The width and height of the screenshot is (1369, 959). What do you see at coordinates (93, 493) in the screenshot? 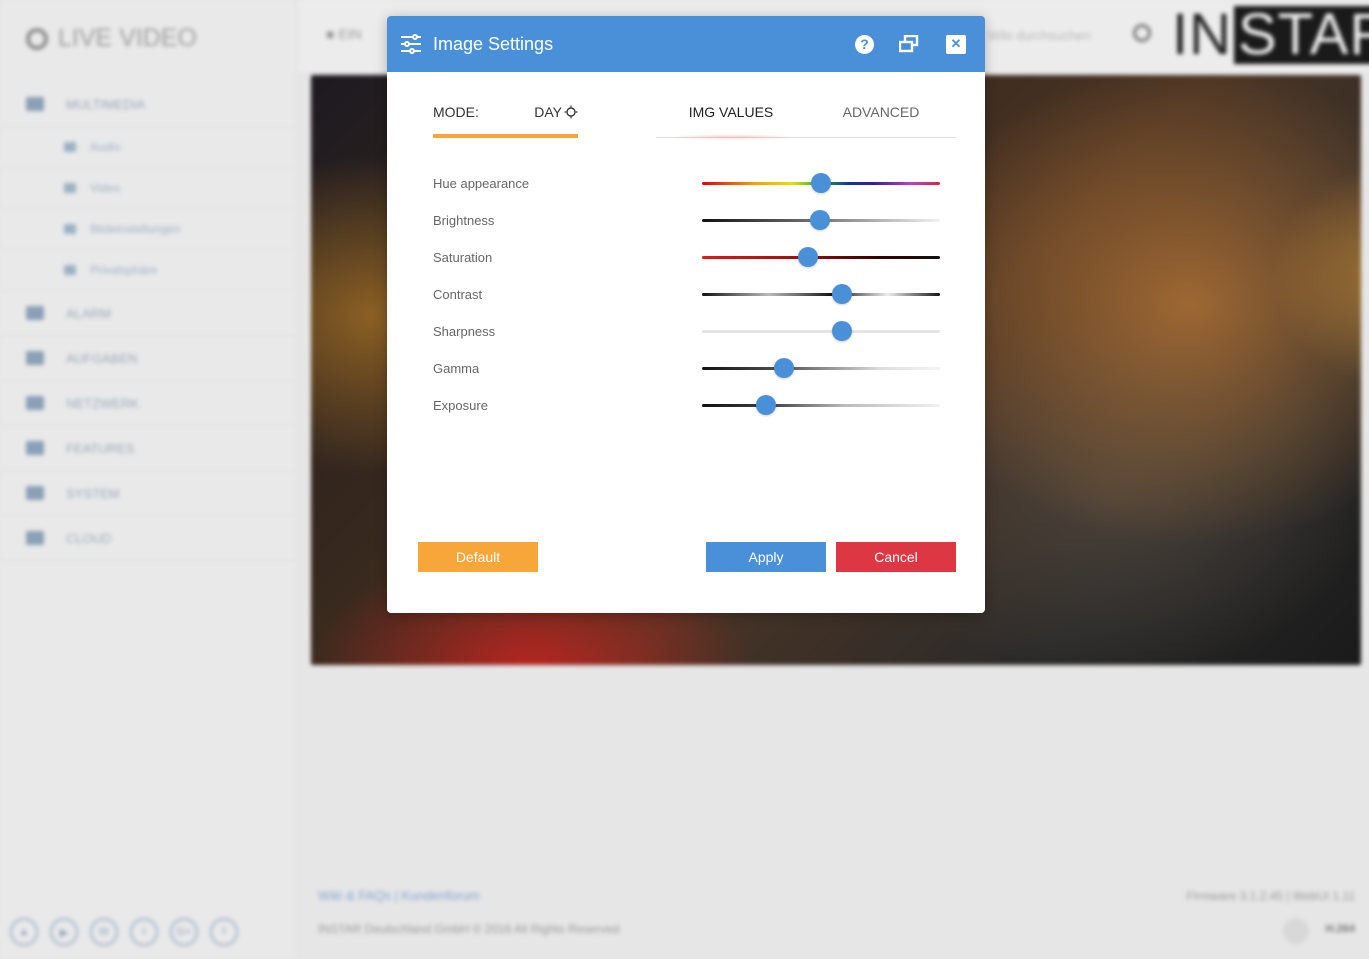
I see `sidebar-item-label: SYSTEM` at bounding box center [93, 493].